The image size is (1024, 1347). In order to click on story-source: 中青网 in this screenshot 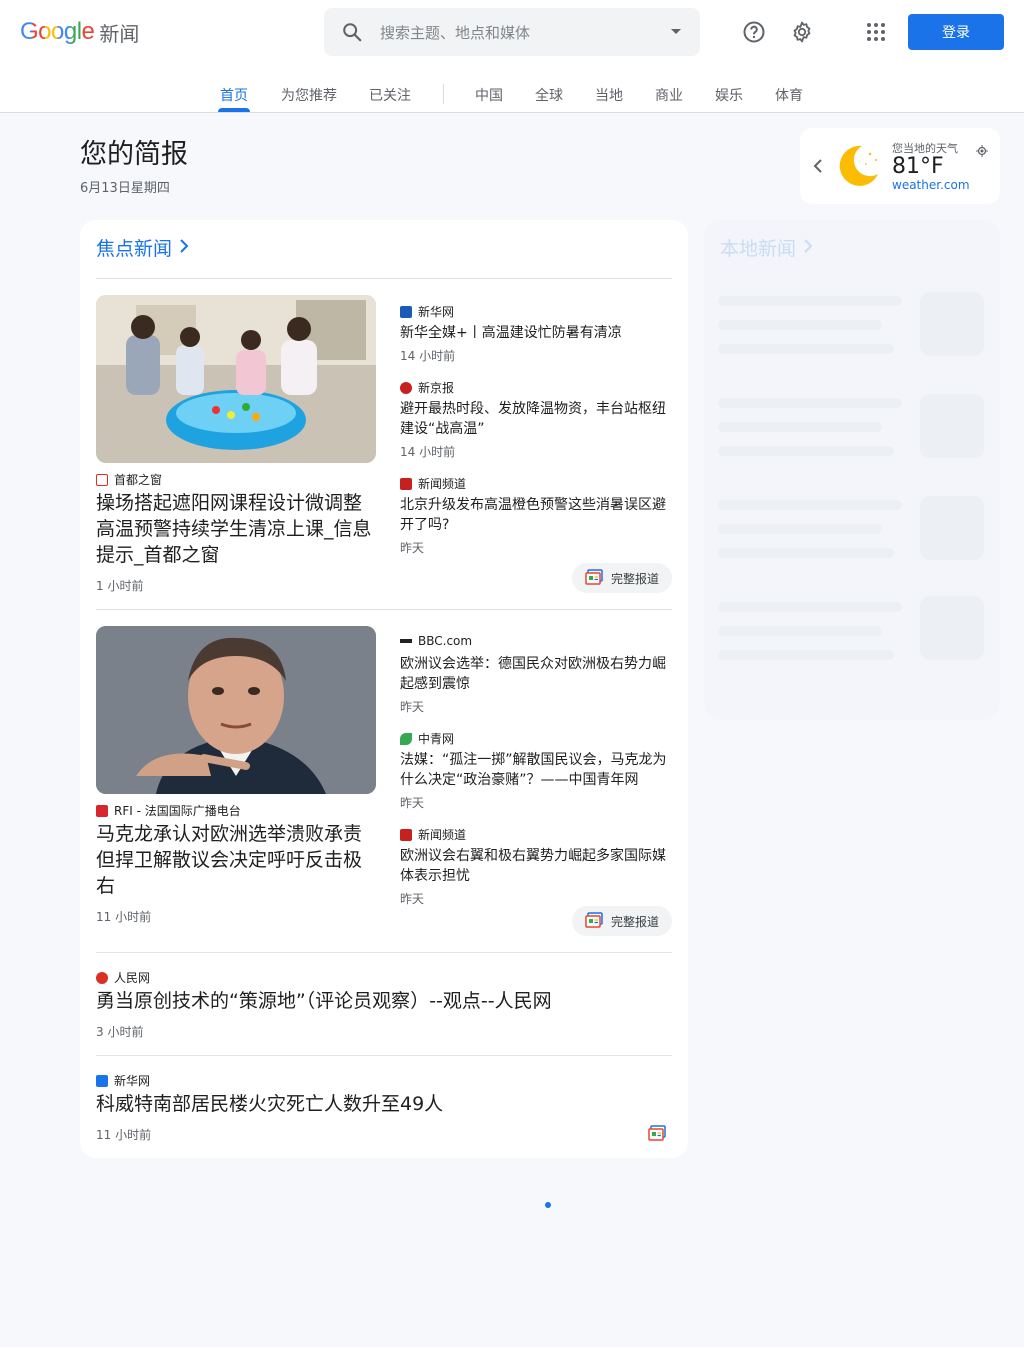, I will do `click(427, 738)`.